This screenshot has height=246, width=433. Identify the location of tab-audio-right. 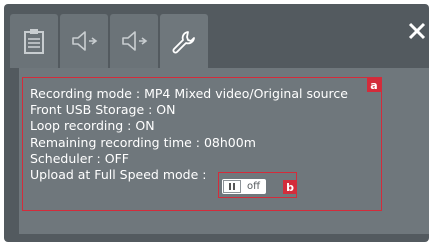
(134, 41).